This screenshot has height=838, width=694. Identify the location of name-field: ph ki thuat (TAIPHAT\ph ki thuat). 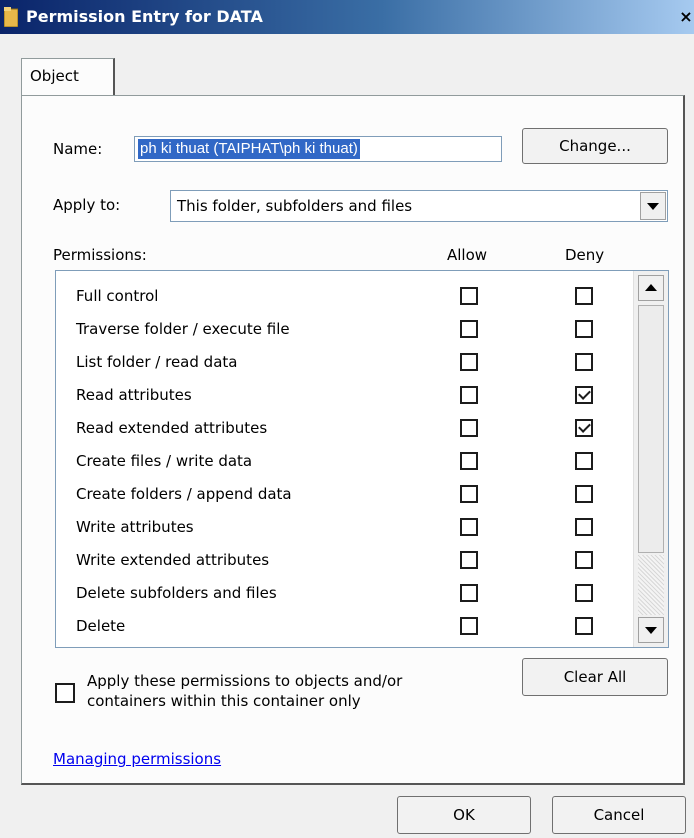
(318, 149).